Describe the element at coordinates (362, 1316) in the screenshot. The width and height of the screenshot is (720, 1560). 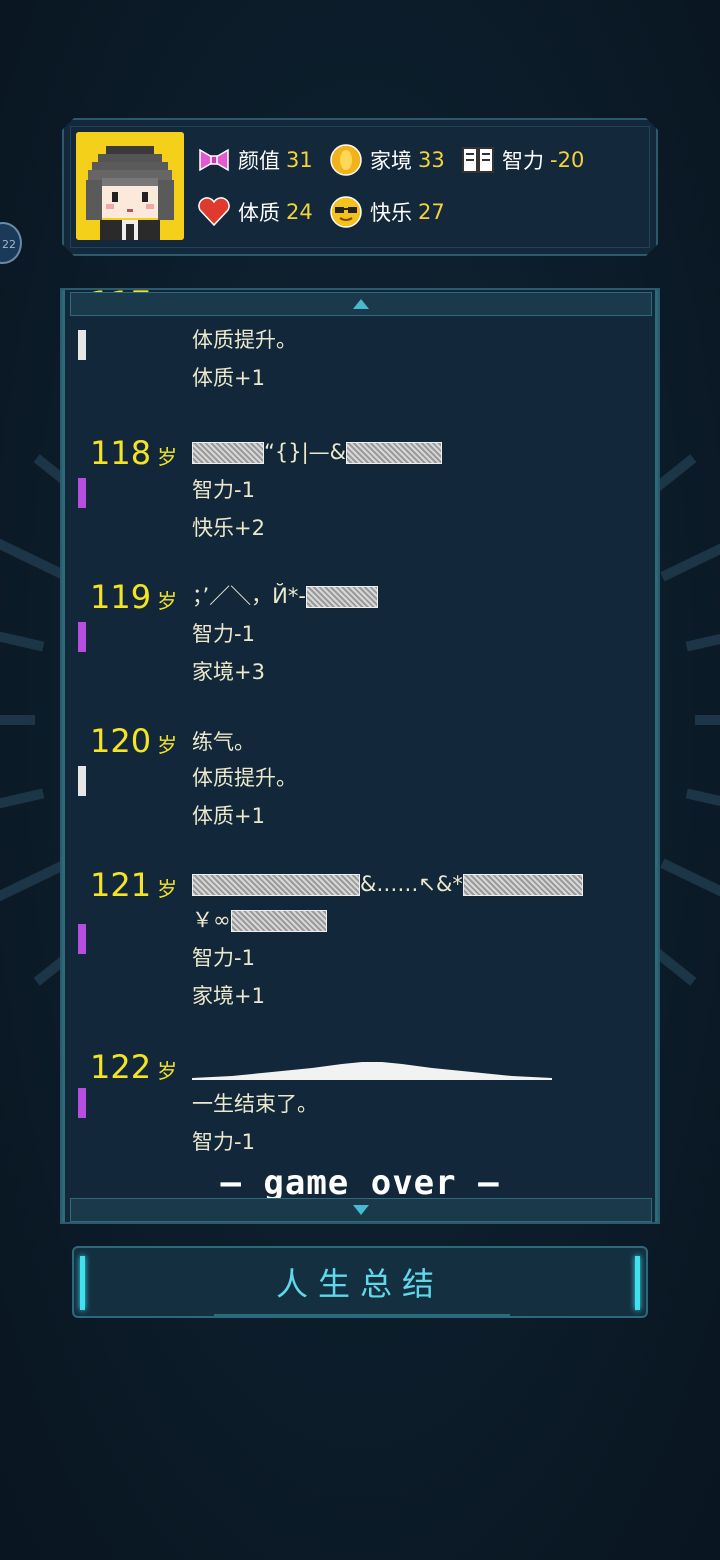
I see `button-underbar` at that location.